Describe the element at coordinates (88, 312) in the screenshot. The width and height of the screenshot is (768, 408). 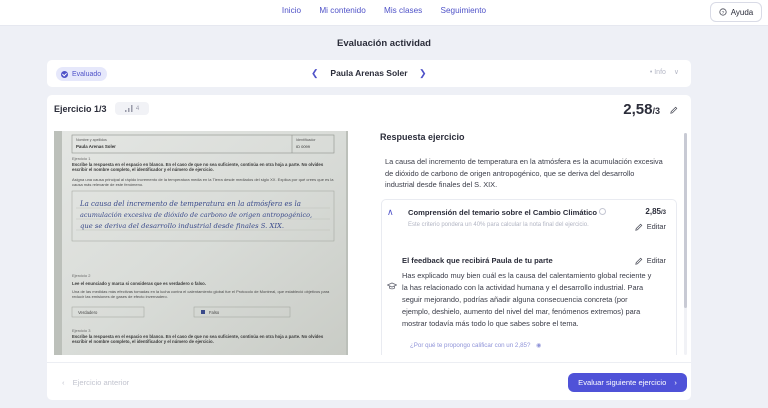
I see `scan-true-option: Verdadero` at that location.